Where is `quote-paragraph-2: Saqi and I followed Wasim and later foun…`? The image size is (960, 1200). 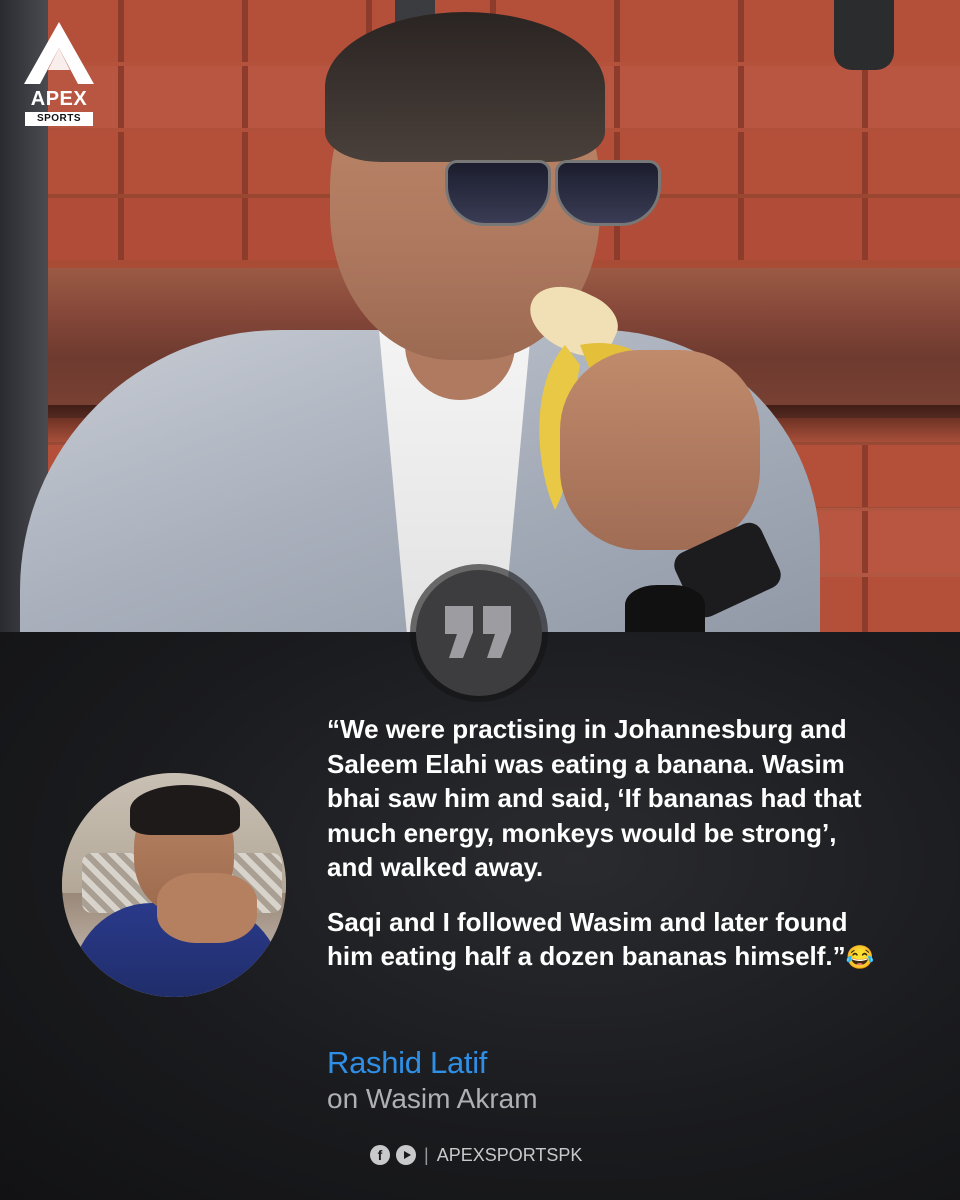 quote-paragraph-2: Saqi and I followed Wasim and later foun… is located at coordinates (587, 939).